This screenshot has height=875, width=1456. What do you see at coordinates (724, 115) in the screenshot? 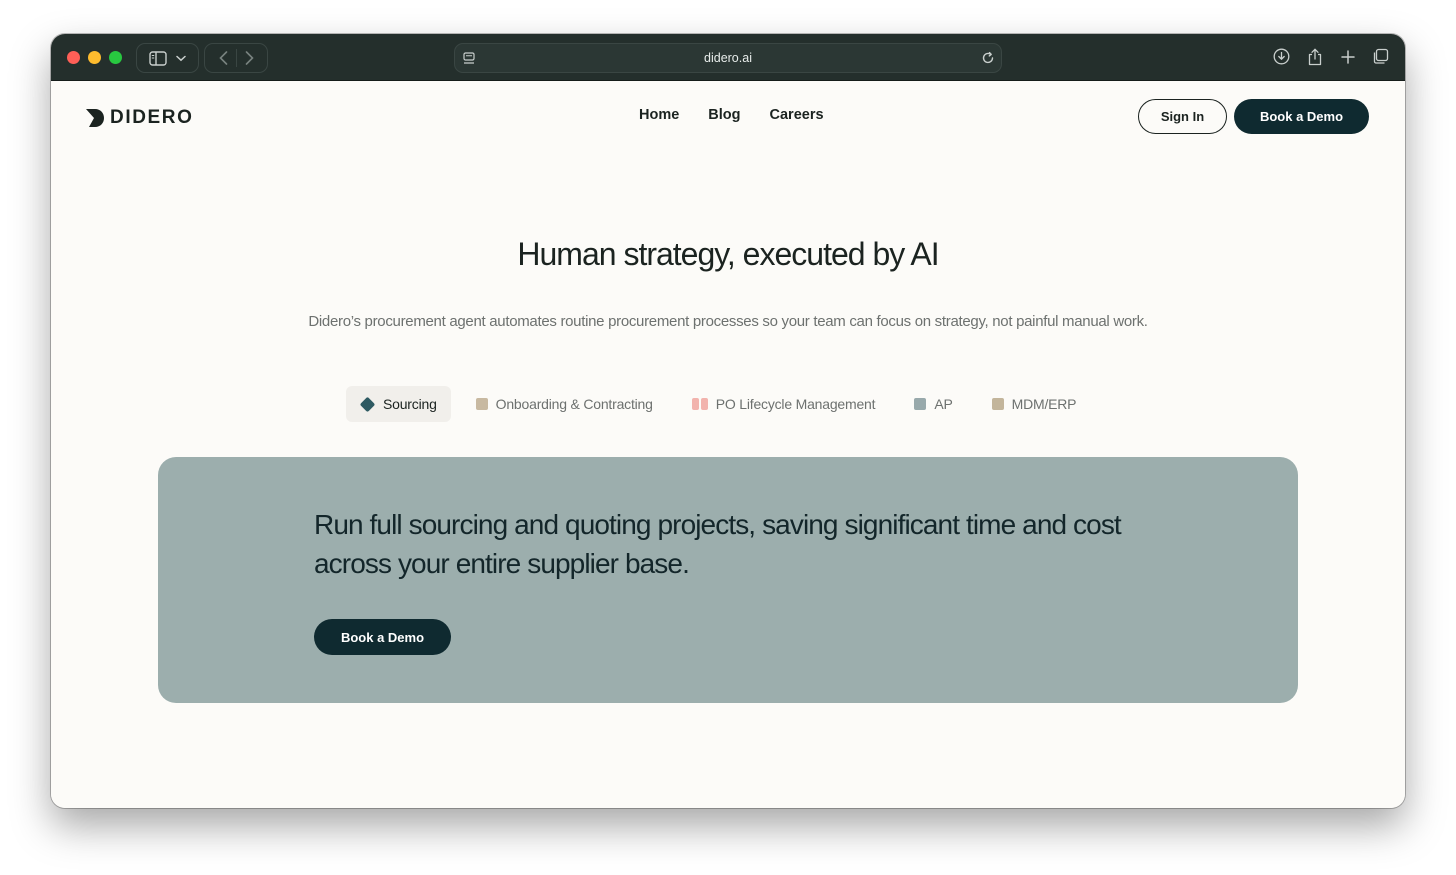
I see `nav-blog-link: Blog` at bounding box center [724, 115].